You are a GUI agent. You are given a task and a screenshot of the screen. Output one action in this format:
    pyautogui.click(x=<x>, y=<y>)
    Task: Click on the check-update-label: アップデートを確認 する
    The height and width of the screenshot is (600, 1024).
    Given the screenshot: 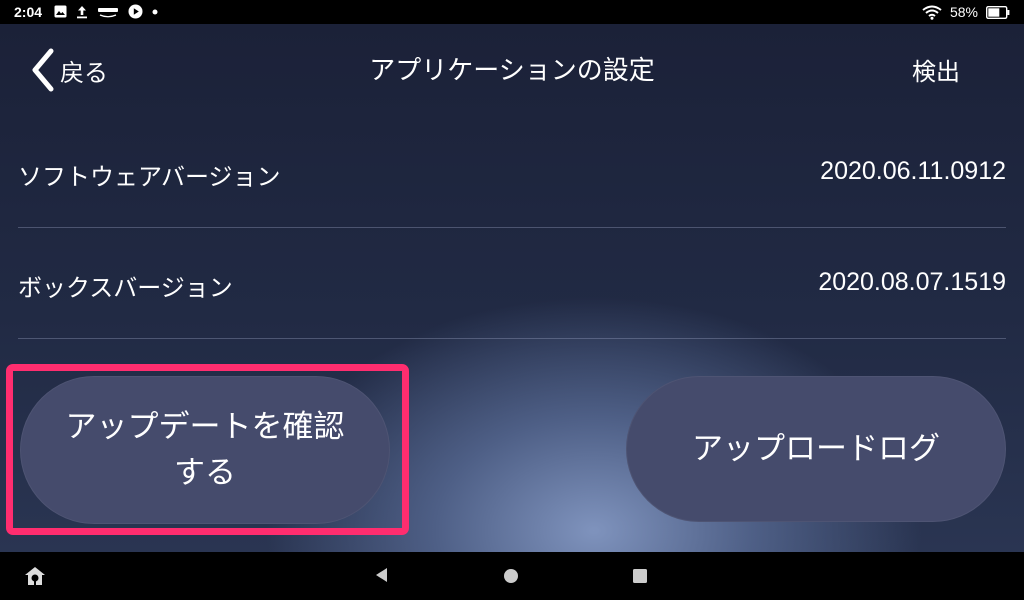 What is the action you would take?
    pyautogui.click(x=205, y=450)
    